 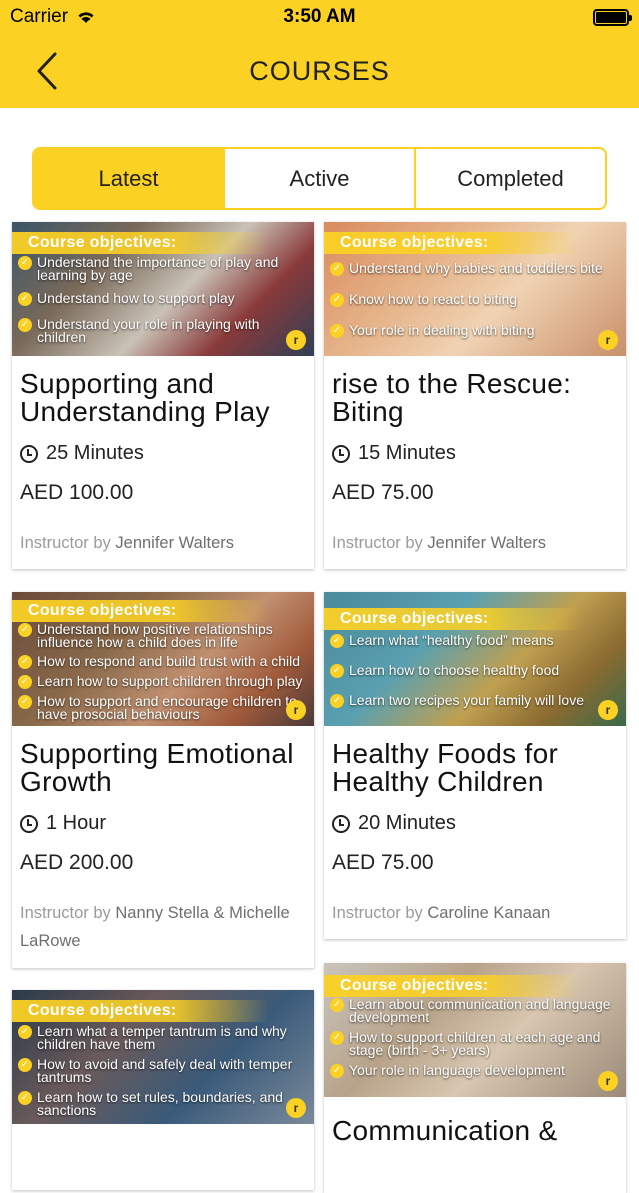 I want to click on back-button, so click(x=47, y=71).